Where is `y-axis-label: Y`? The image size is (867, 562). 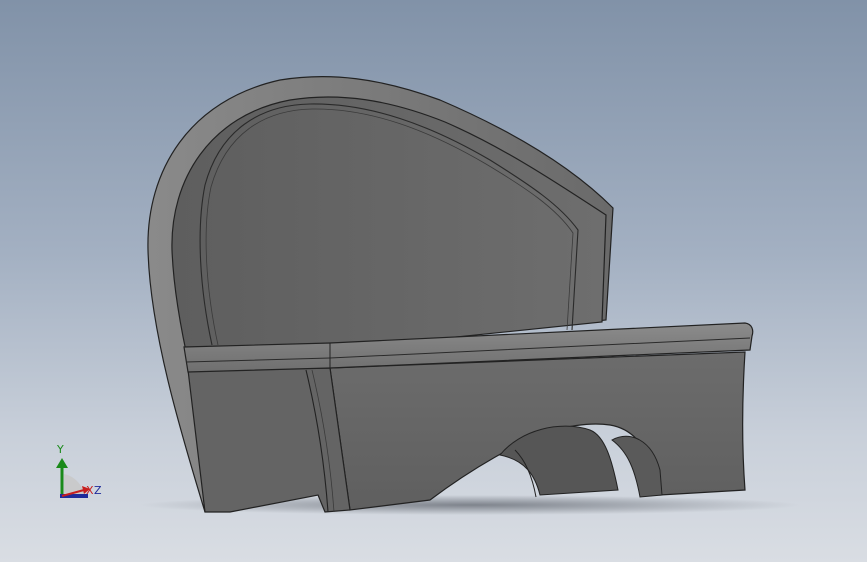 y-axis-label: Y is located at coordinates (60, 449).